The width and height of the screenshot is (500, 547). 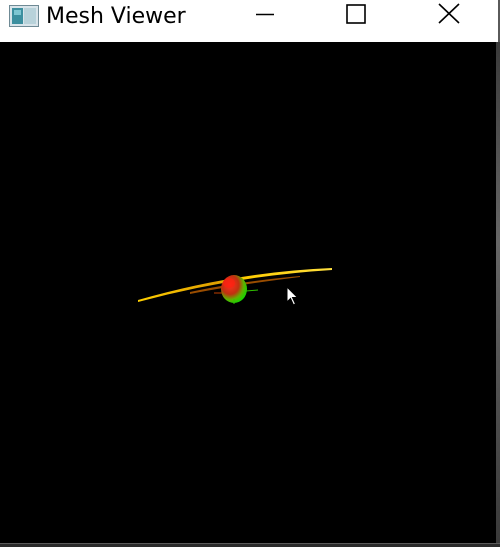 I want to click on window-title: Mesh Viewer, so click(x=116, y=16).